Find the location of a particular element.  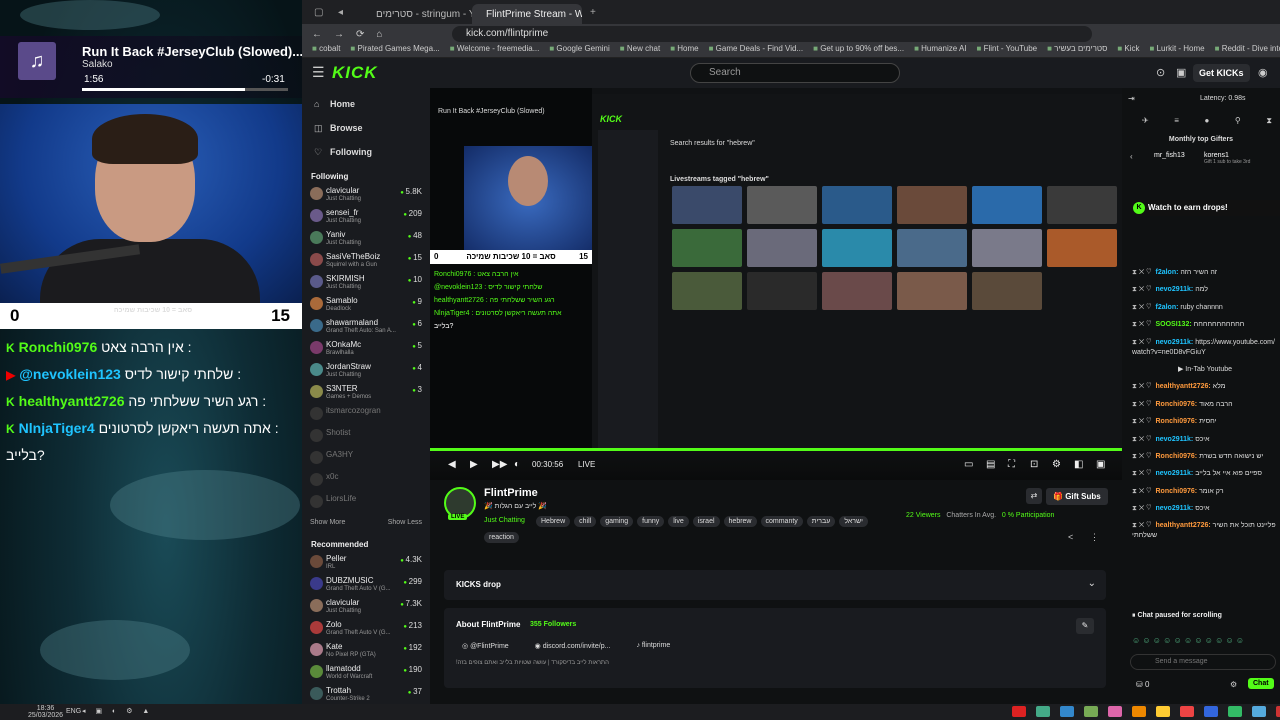

channel-row: SasiVeTheBoizSquirrel with a Gun 15 is located at coordinates (366, 261).